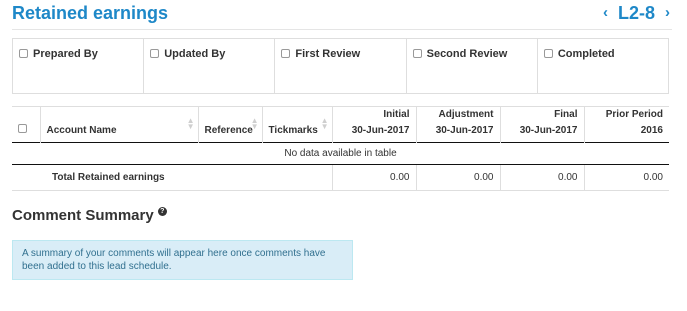  Describe the element at coordinates (466, 114) in the screenshot. I see `adjustment-header-label: Adjustment` at that location.